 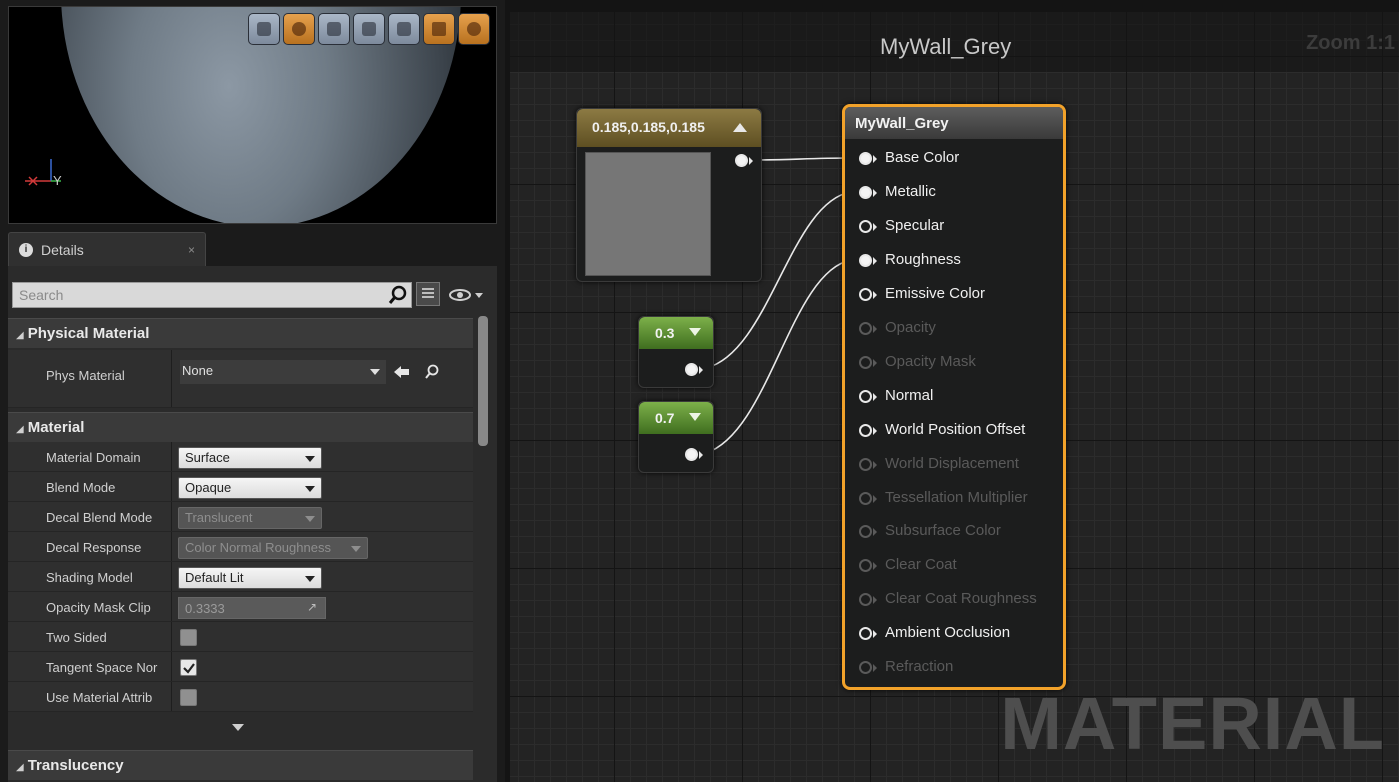 What do you see at coordinates (952, 463) in the screenshot?
I see `input-label: World Displacement` at bounding box center [952, 463].